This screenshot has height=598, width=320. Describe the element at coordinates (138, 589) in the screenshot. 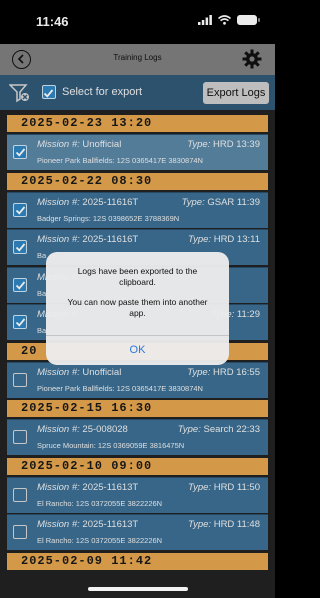

I see `home-indicator` at that location.